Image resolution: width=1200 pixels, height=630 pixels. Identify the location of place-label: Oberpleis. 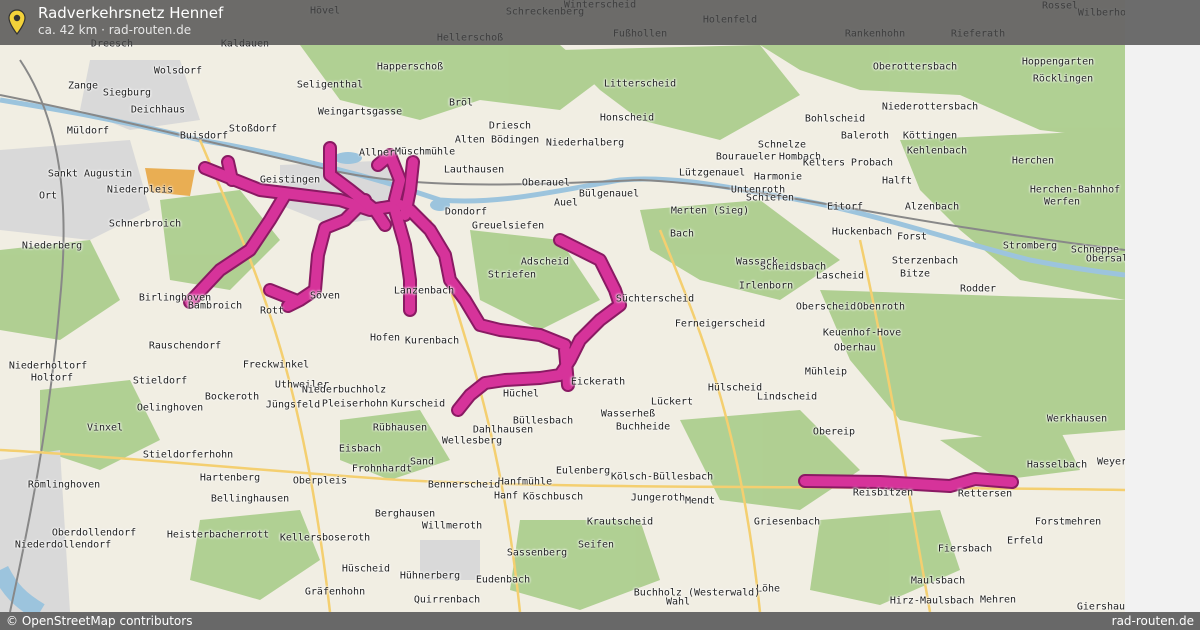
(320, 481).